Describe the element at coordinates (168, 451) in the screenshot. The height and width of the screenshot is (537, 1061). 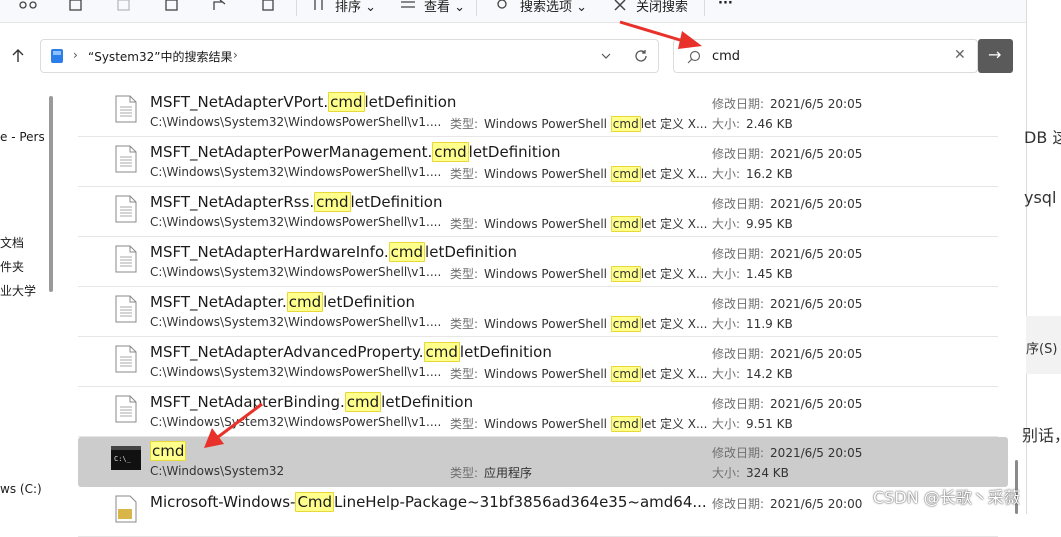
I see `file-name: cmd` at that location.